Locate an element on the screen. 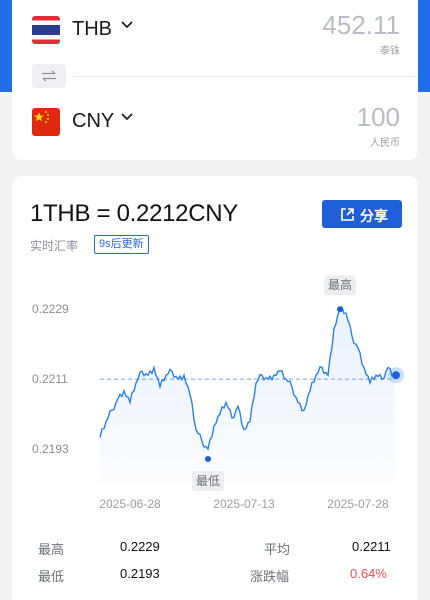 The width and height of the screenshot is (430, 600). swap-button is located at coordinates (49, 76).